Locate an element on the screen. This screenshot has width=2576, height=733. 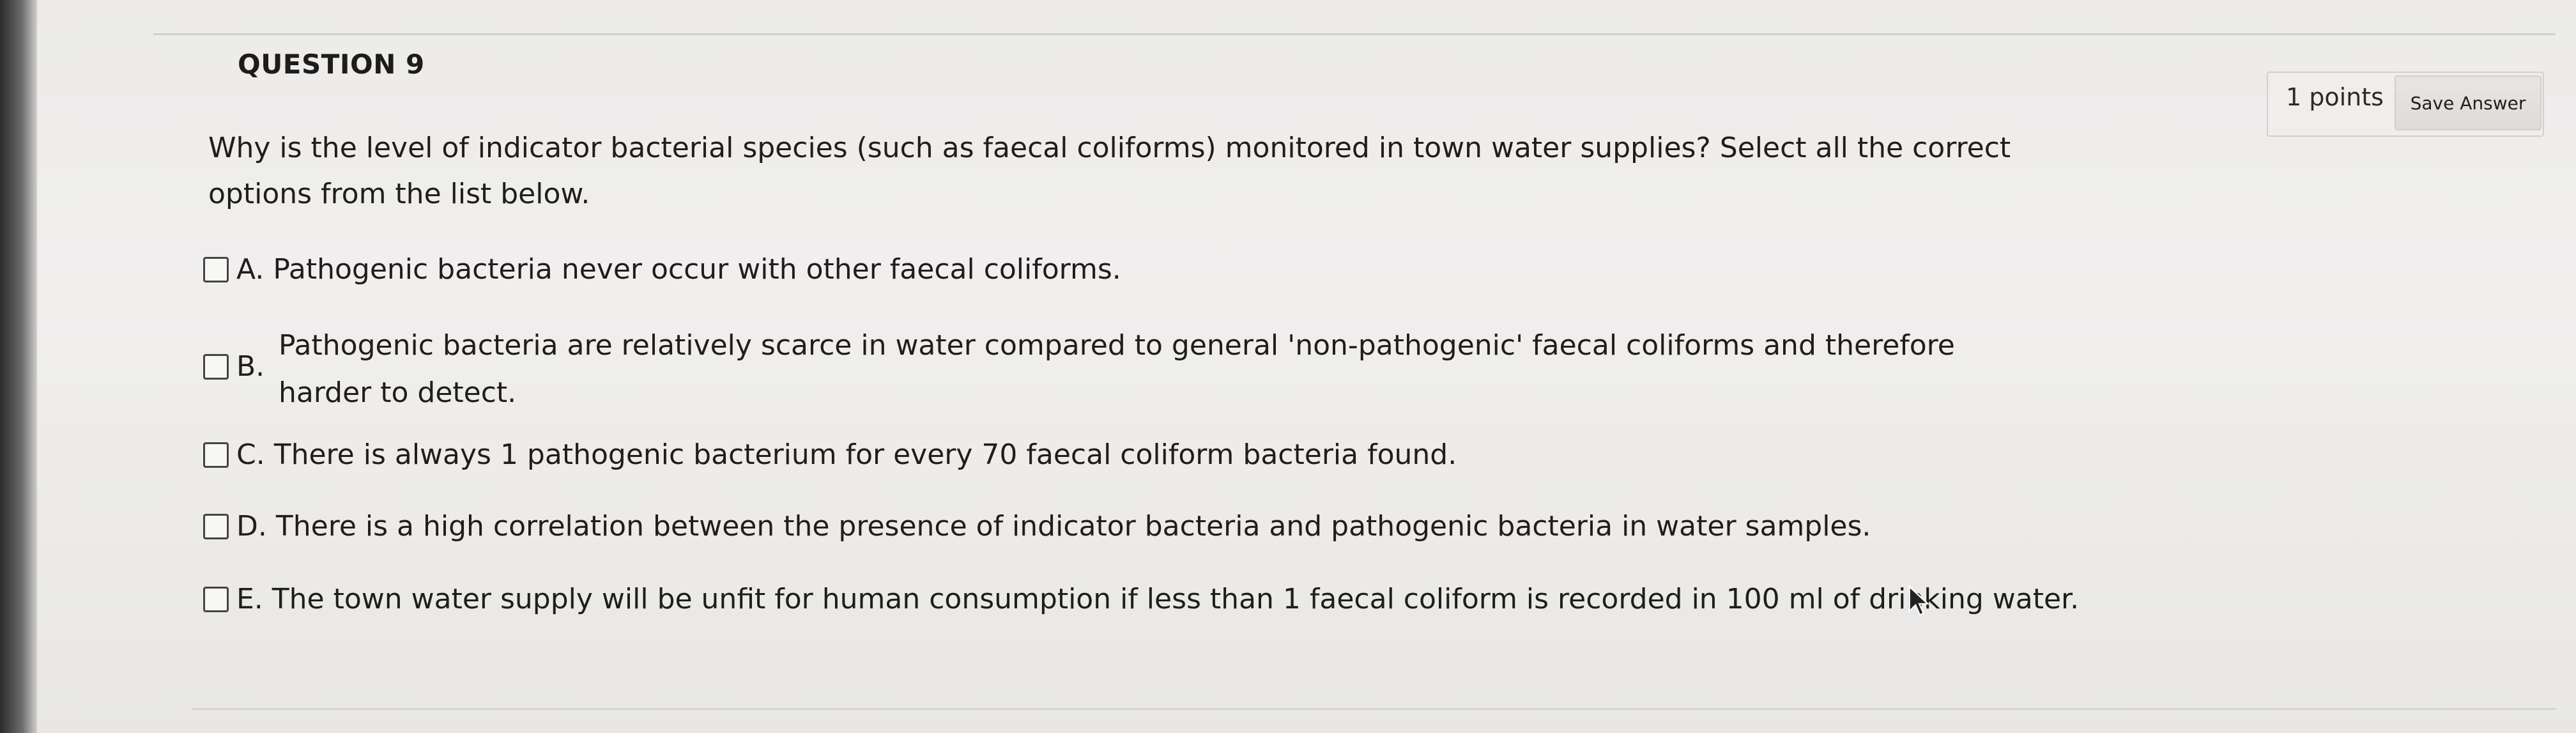
option-d-letter: D. is located at coordinates (251, 526).